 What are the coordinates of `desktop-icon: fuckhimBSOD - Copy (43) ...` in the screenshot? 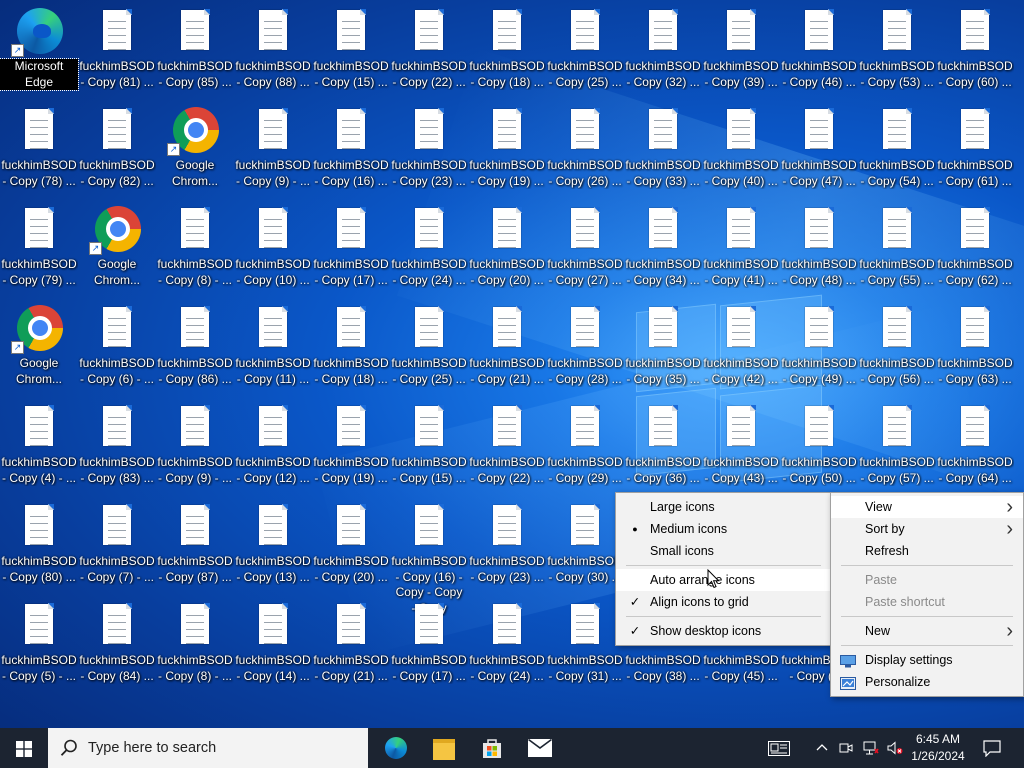 It's located at (741, 450).